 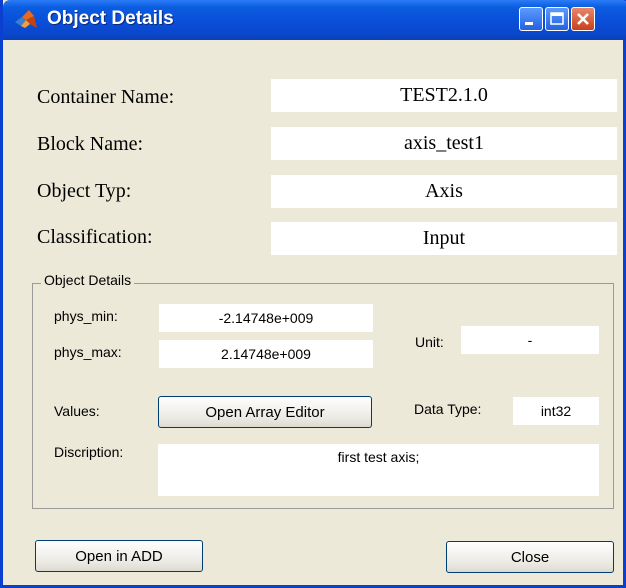 What do you see at coordinates (84, 191) in the screenshot?
I see `object-type-label: Object Typ:` at bounding box center [84, 191].